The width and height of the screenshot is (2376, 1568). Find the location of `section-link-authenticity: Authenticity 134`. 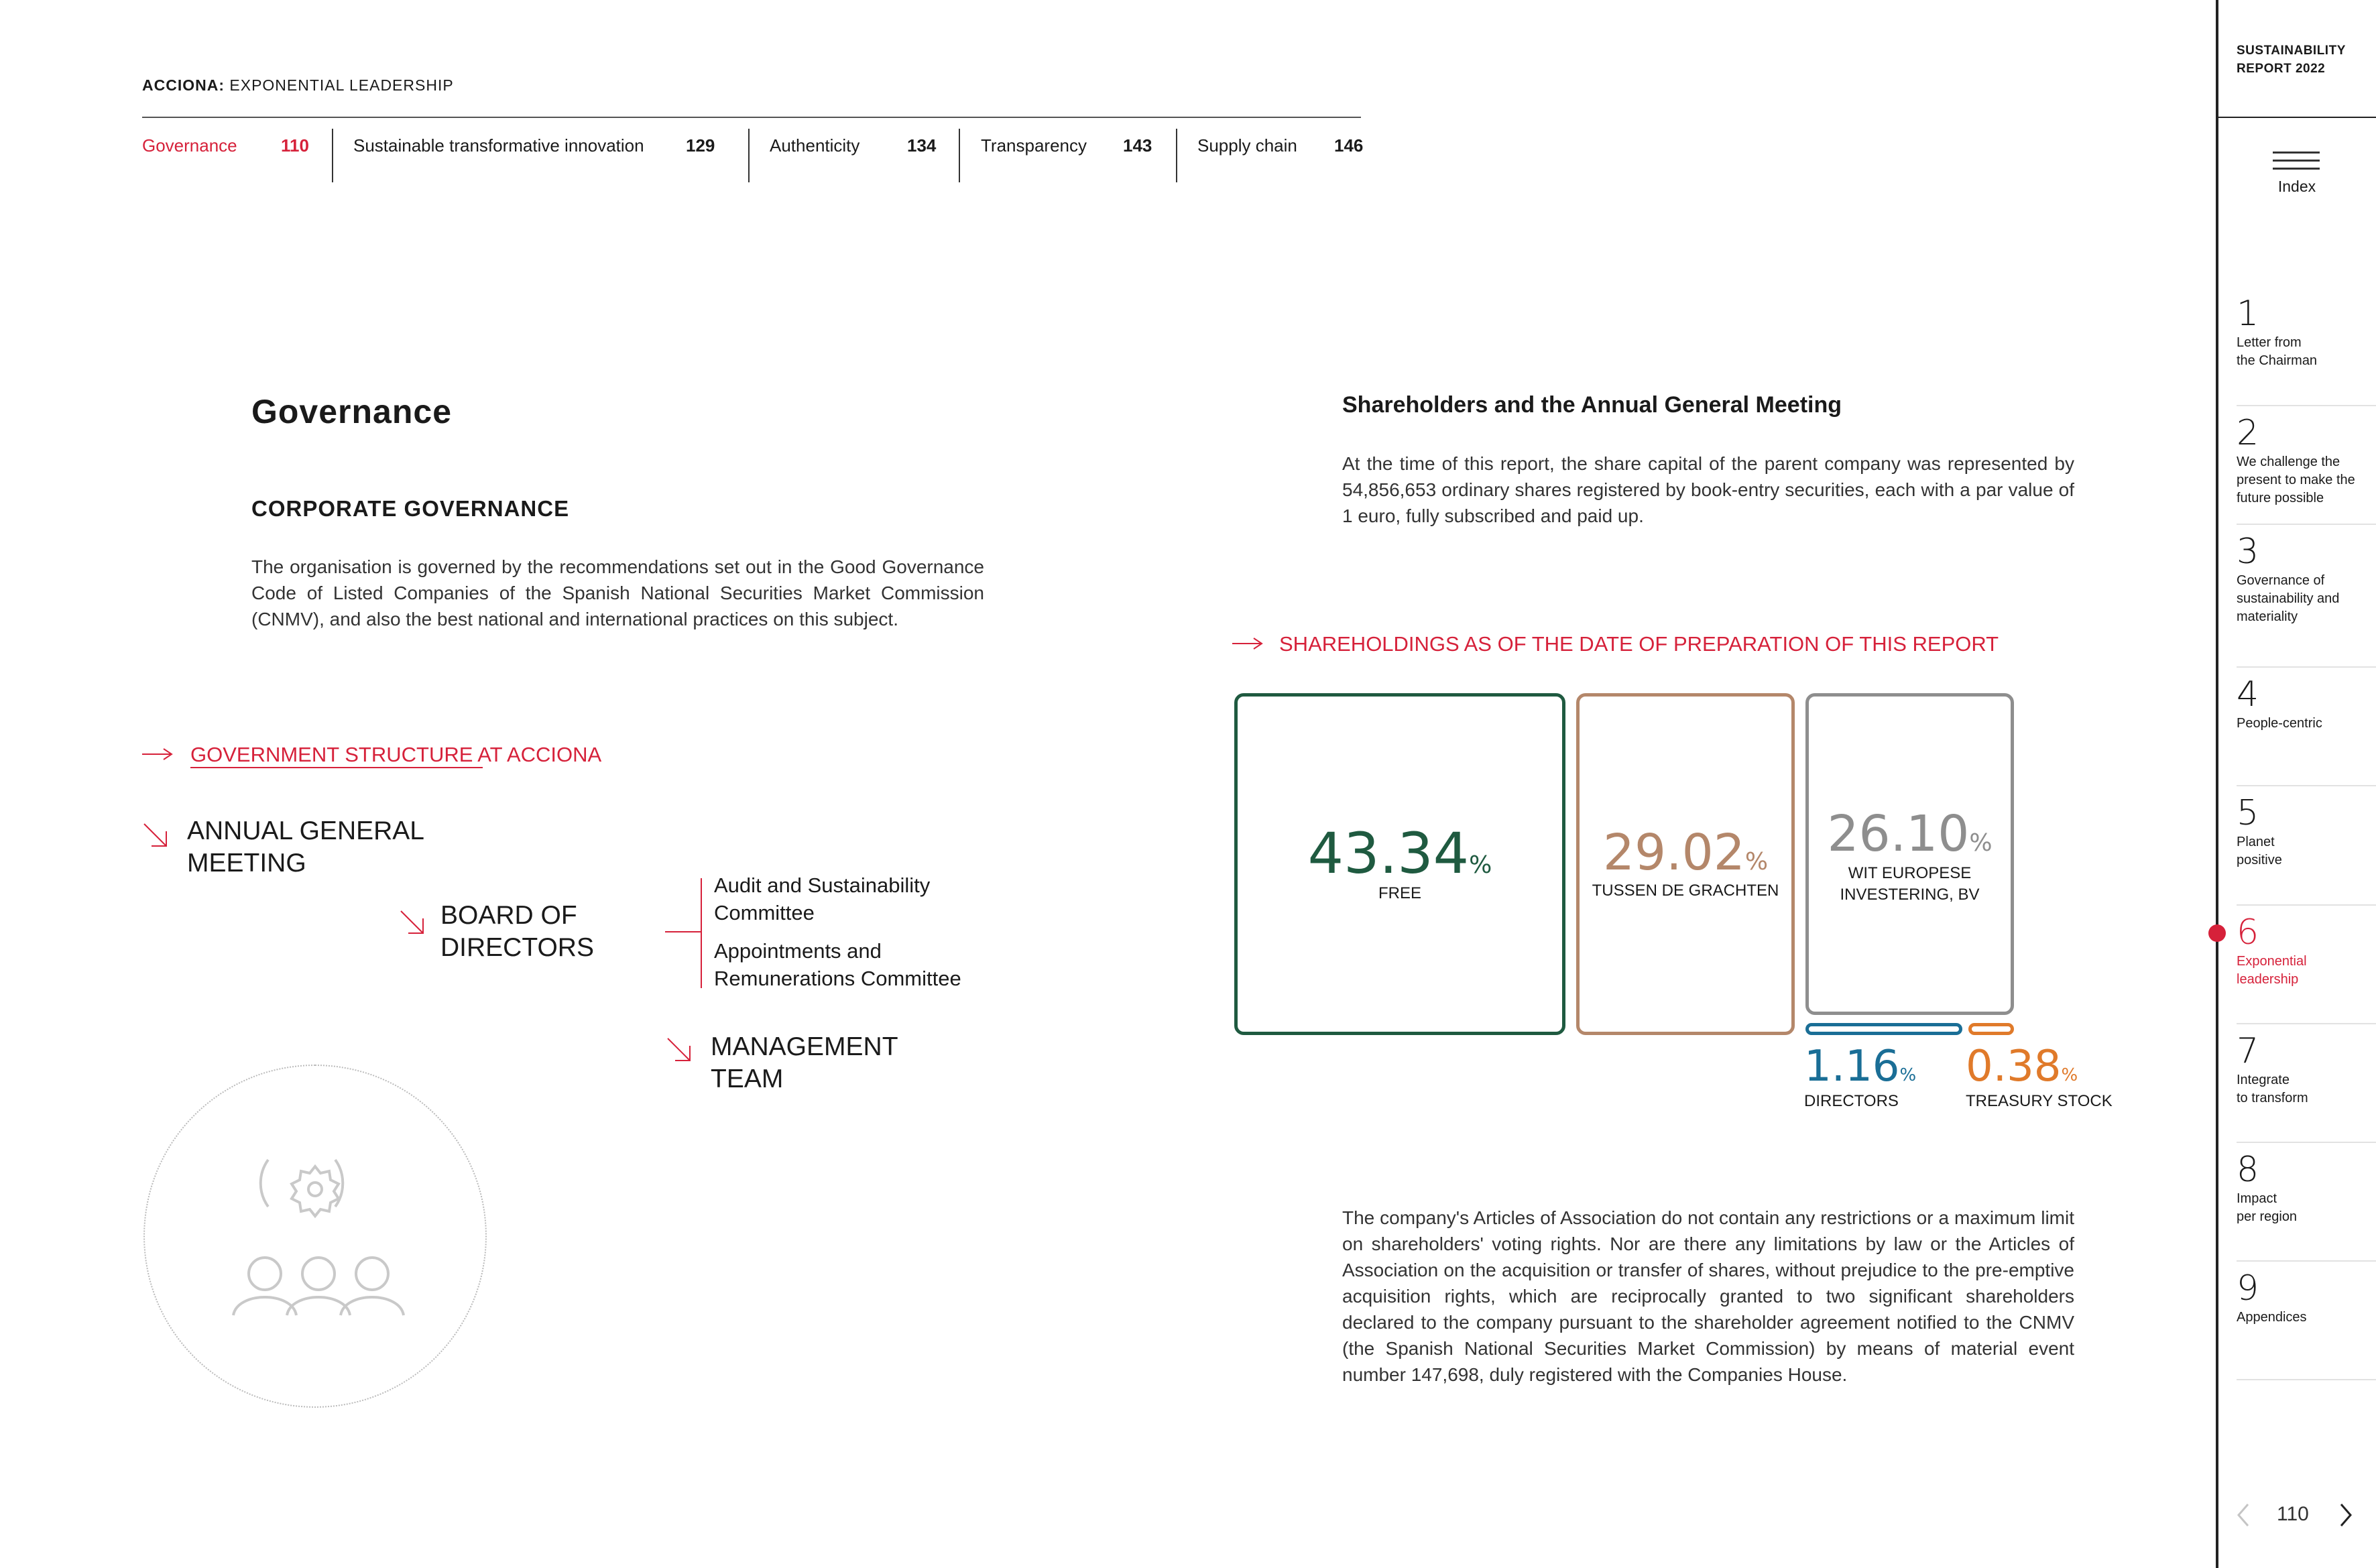

section-link-authenticity: Authenticity 134 is located at coordinates (853, 146).